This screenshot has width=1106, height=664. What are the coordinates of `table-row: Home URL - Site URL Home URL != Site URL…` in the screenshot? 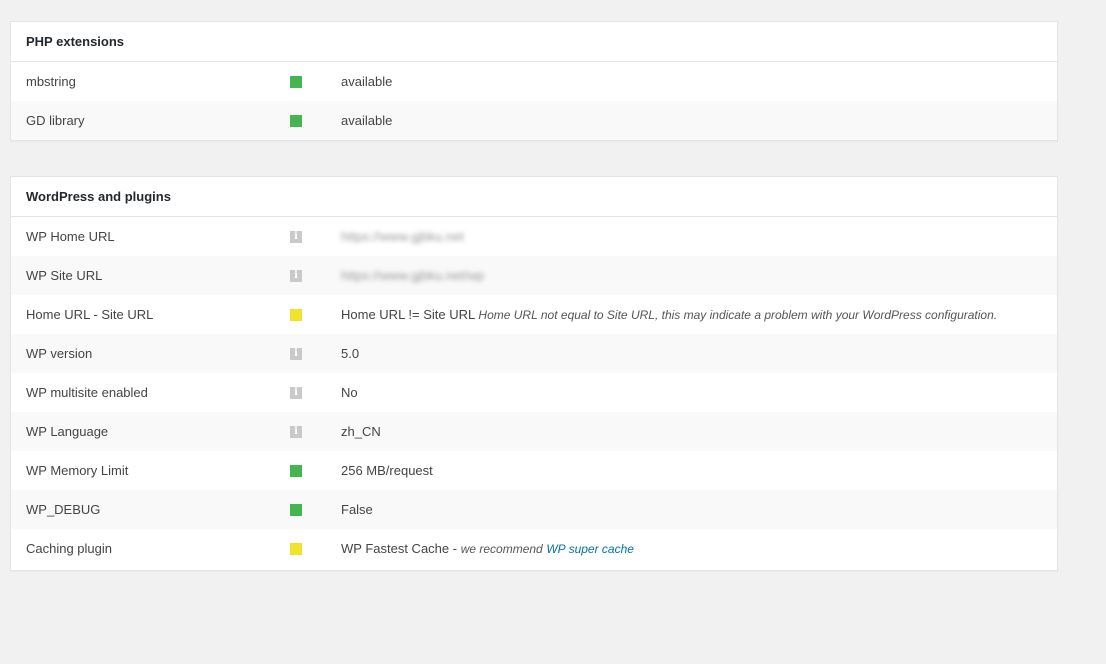 It's located at (534, 314).